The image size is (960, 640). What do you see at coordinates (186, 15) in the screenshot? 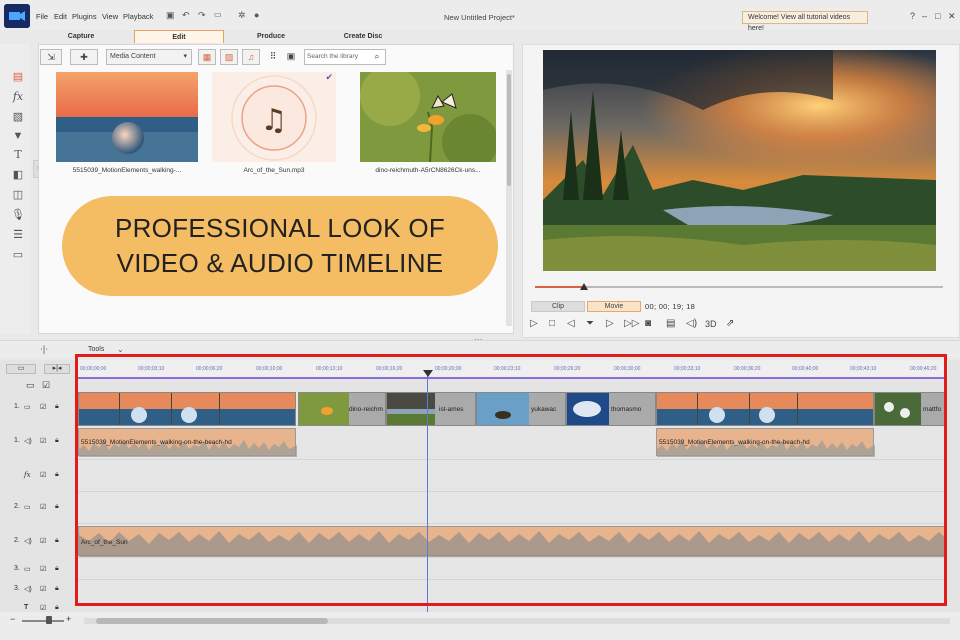
I see `undo-icon: ↶` at bounding box center [186, 15].